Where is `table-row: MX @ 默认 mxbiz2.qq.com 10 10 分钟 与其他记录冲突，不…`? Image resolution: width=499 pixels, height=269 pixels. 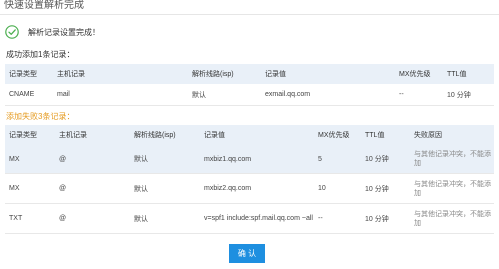
table-row: MX @ 默认 mxbiz2.qq.com 10 10 分钟 与其他记录冲突，不… is located at coordinates (249, 188).